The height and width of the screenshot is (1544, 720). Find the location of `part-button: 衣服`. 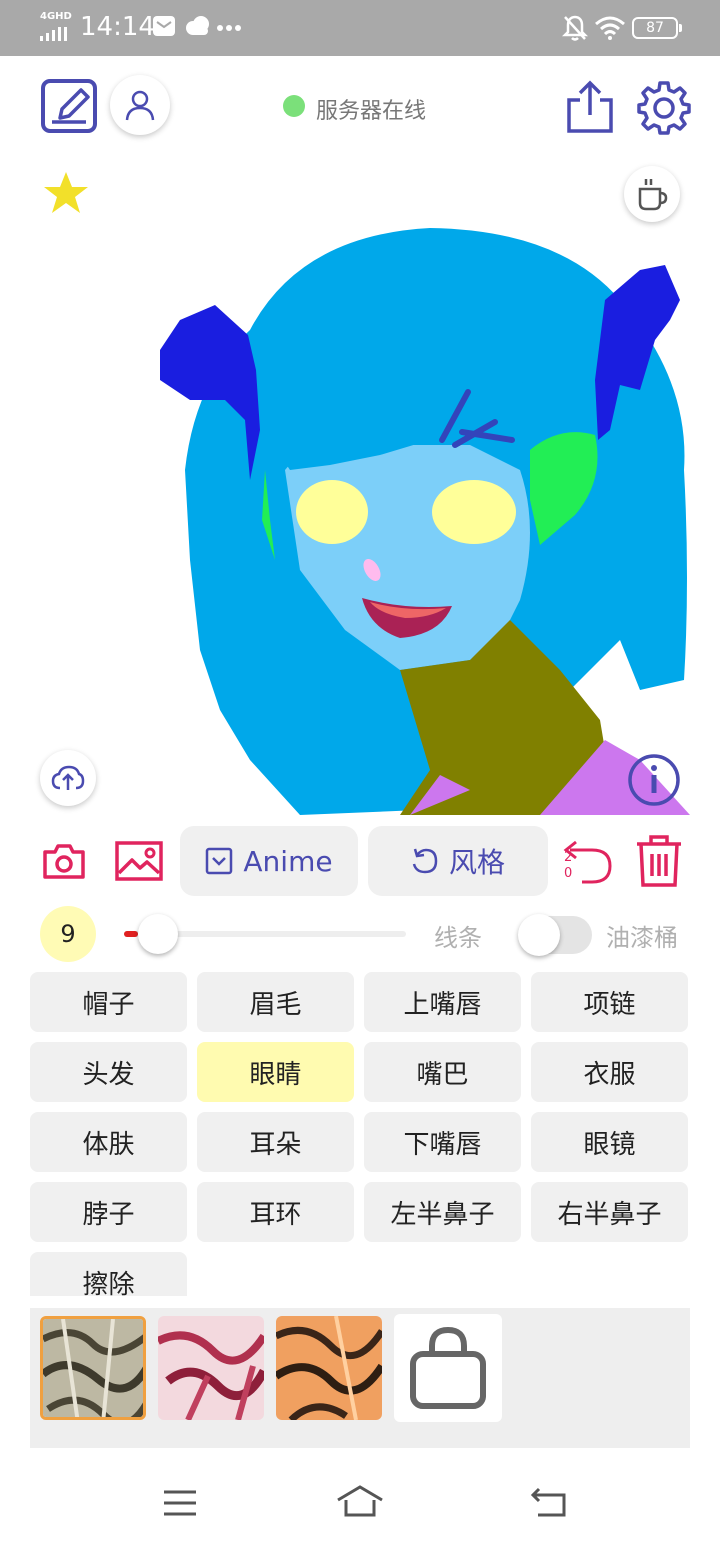

part-button: 衣服 is located at coordinates (609, 1072).